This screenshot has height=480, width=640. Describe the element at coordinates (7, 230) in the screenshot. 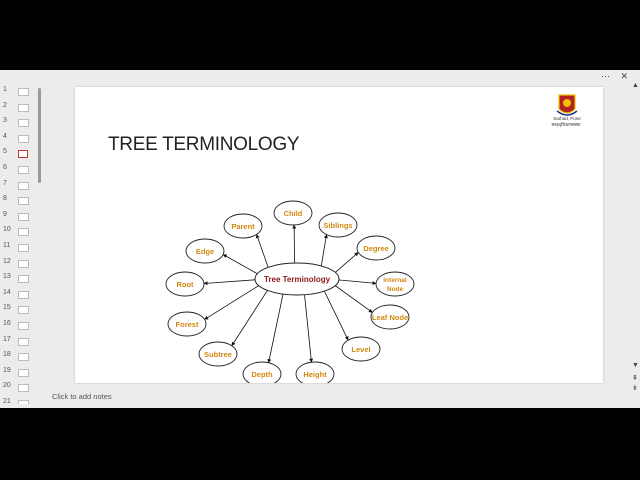

I see `slide-number: 10` at that location.